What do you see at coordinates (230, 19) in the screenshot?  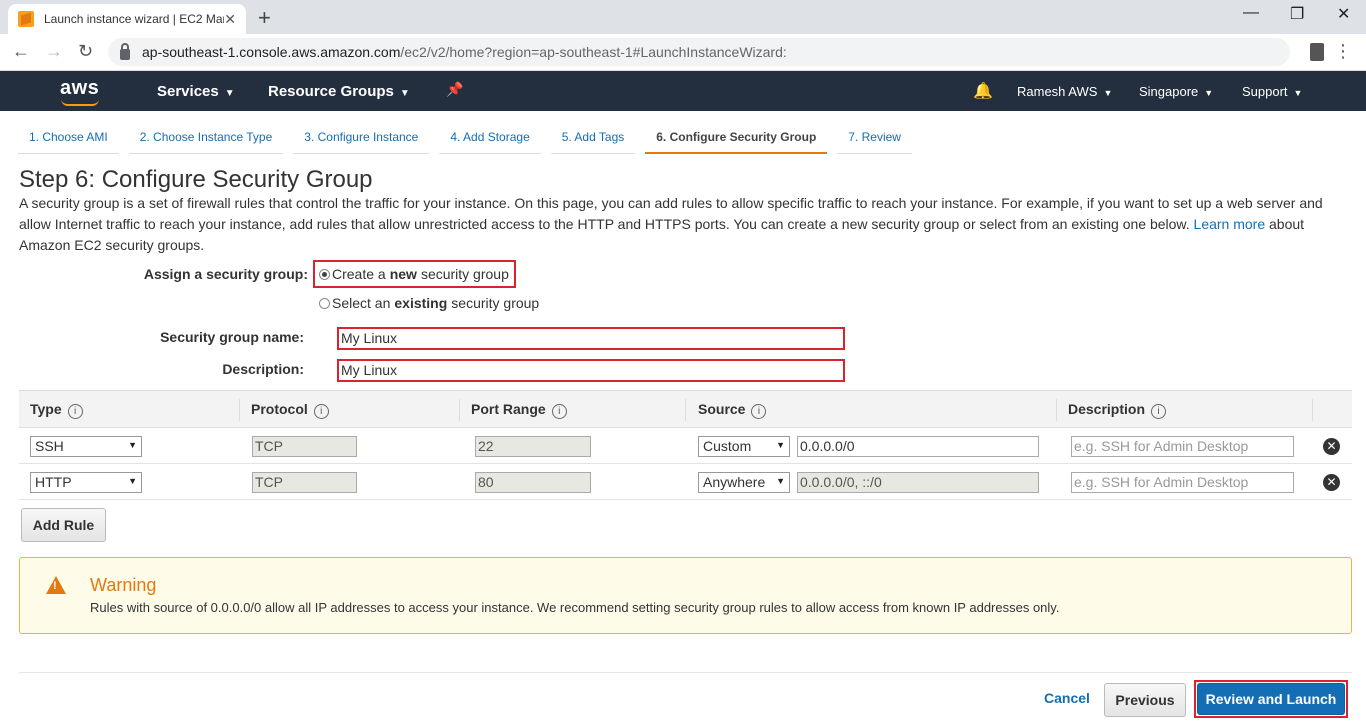 I see `tab-close-icon: ✕` at bounding box center [230, 19].